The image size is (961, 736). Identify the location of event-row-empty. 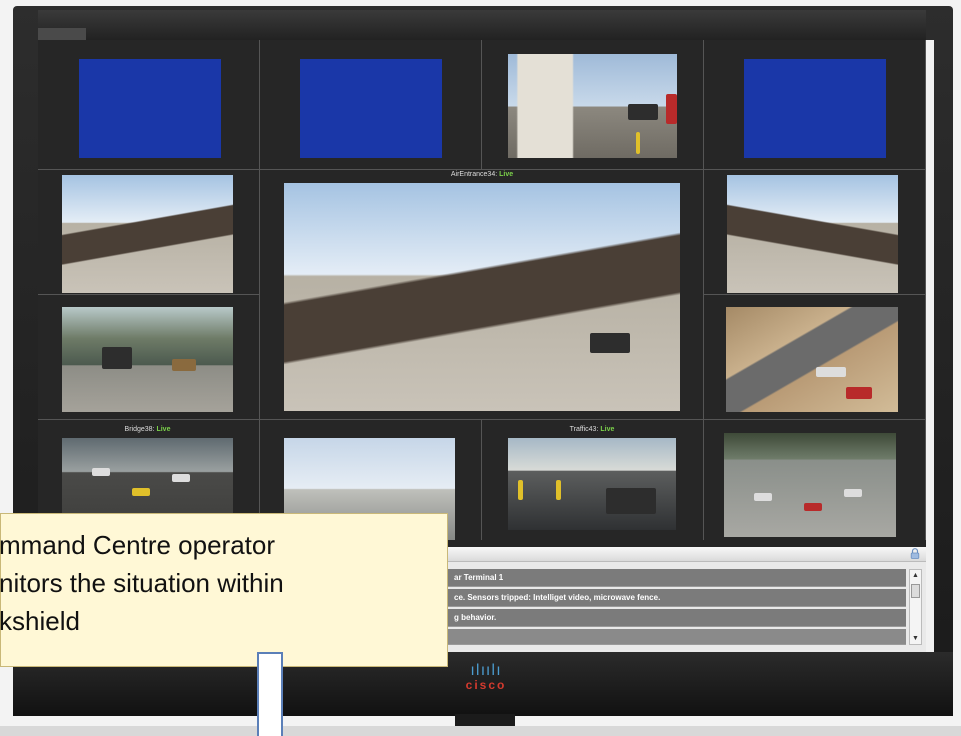
(677, 637).